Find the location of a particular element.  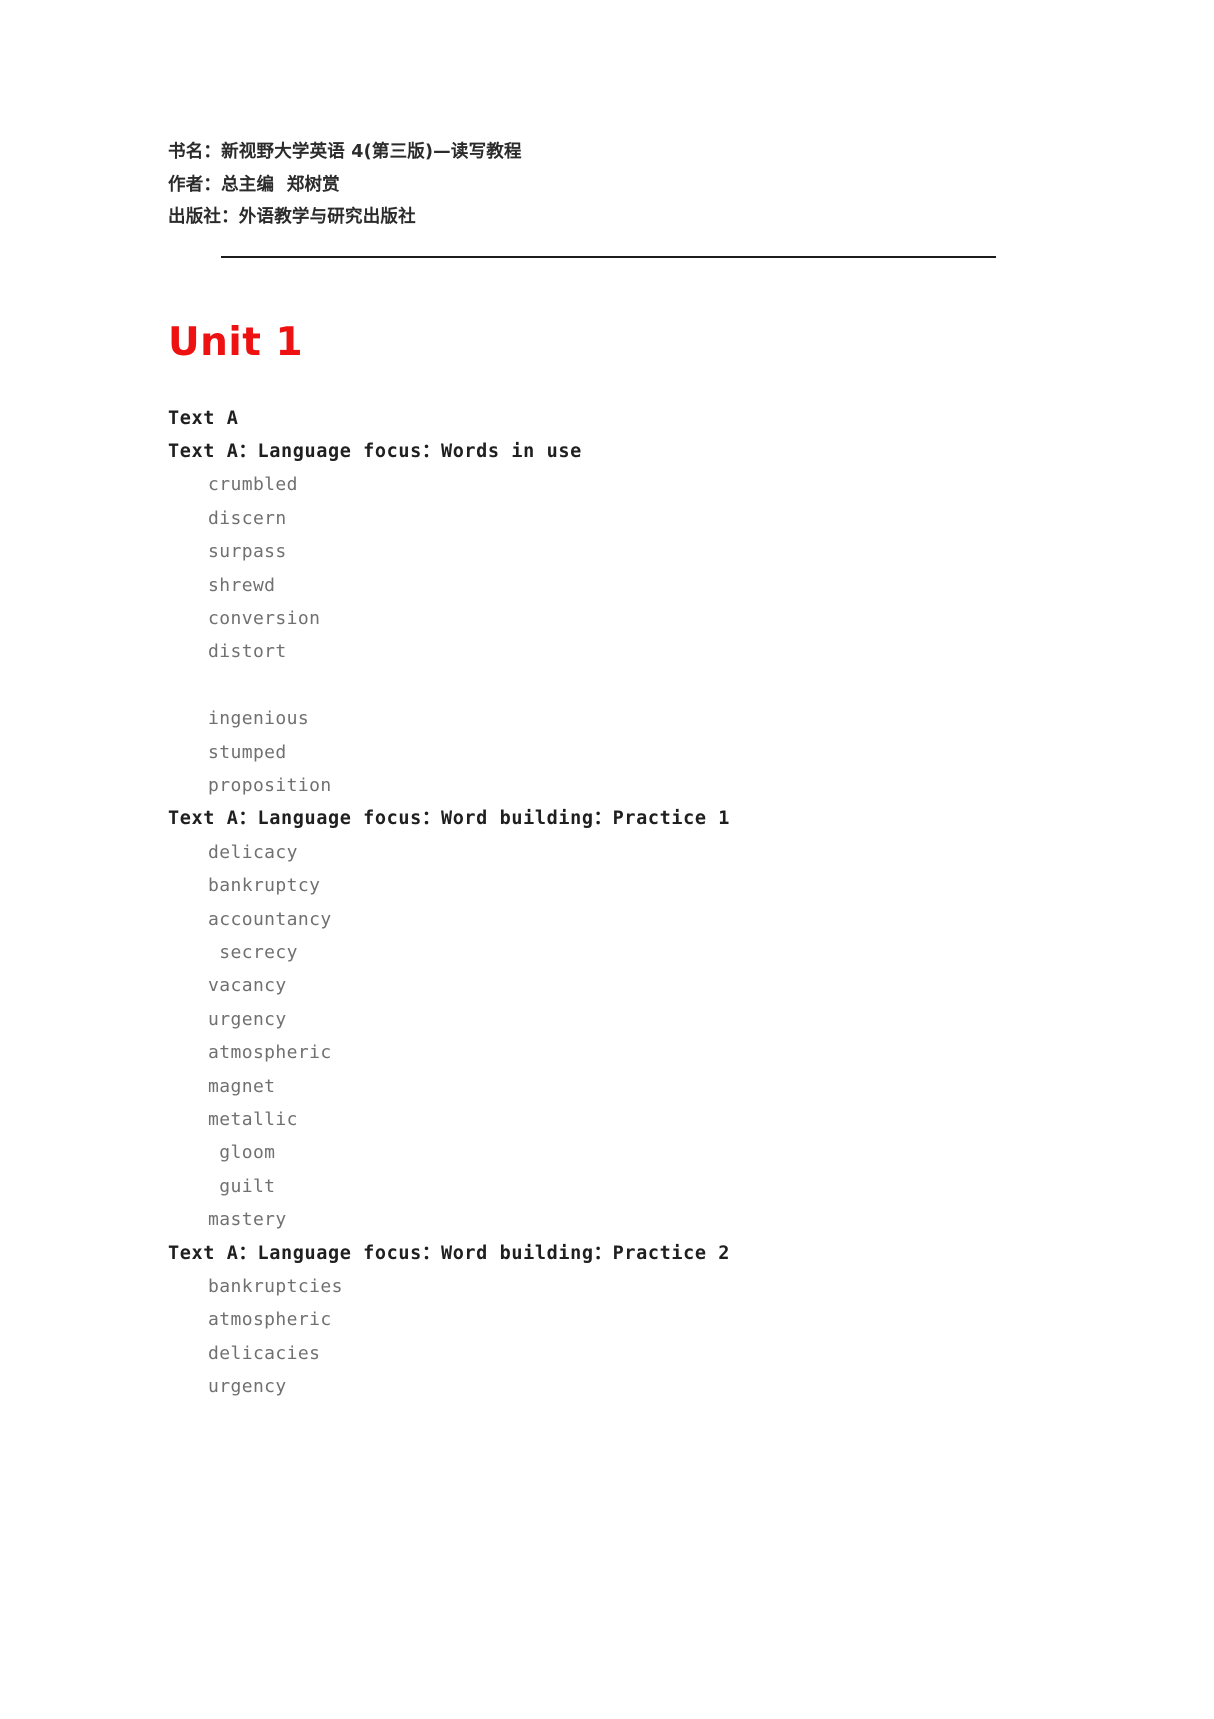

answer-block: Text A is located at coordinates (608, 418).